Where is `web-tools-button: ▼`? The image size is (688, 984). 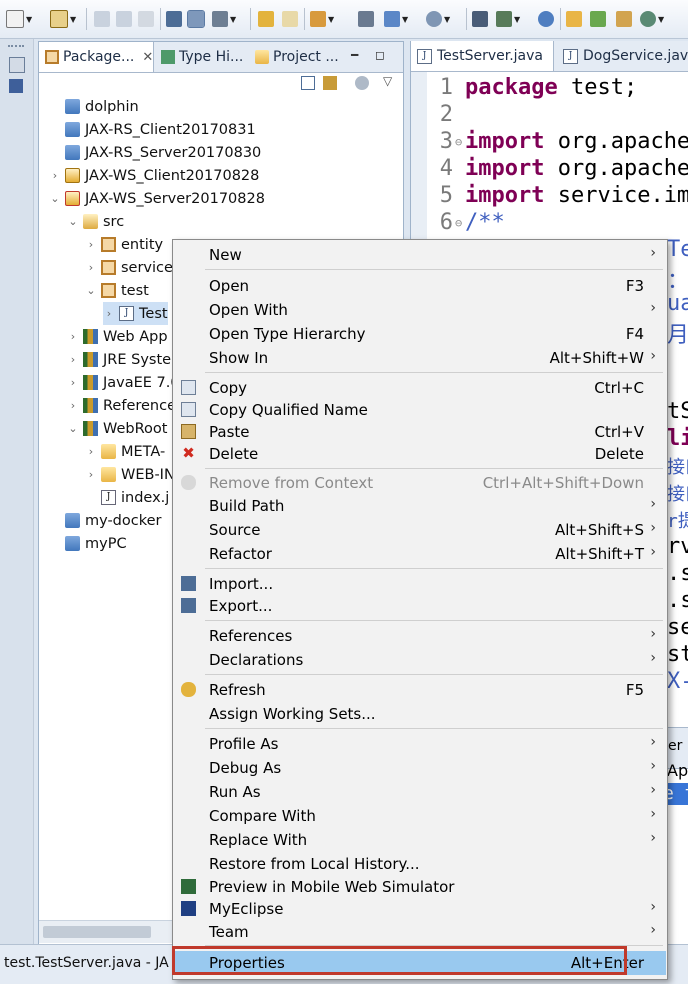 web-tools-button: ▼ is located at coordinates (652, 19).